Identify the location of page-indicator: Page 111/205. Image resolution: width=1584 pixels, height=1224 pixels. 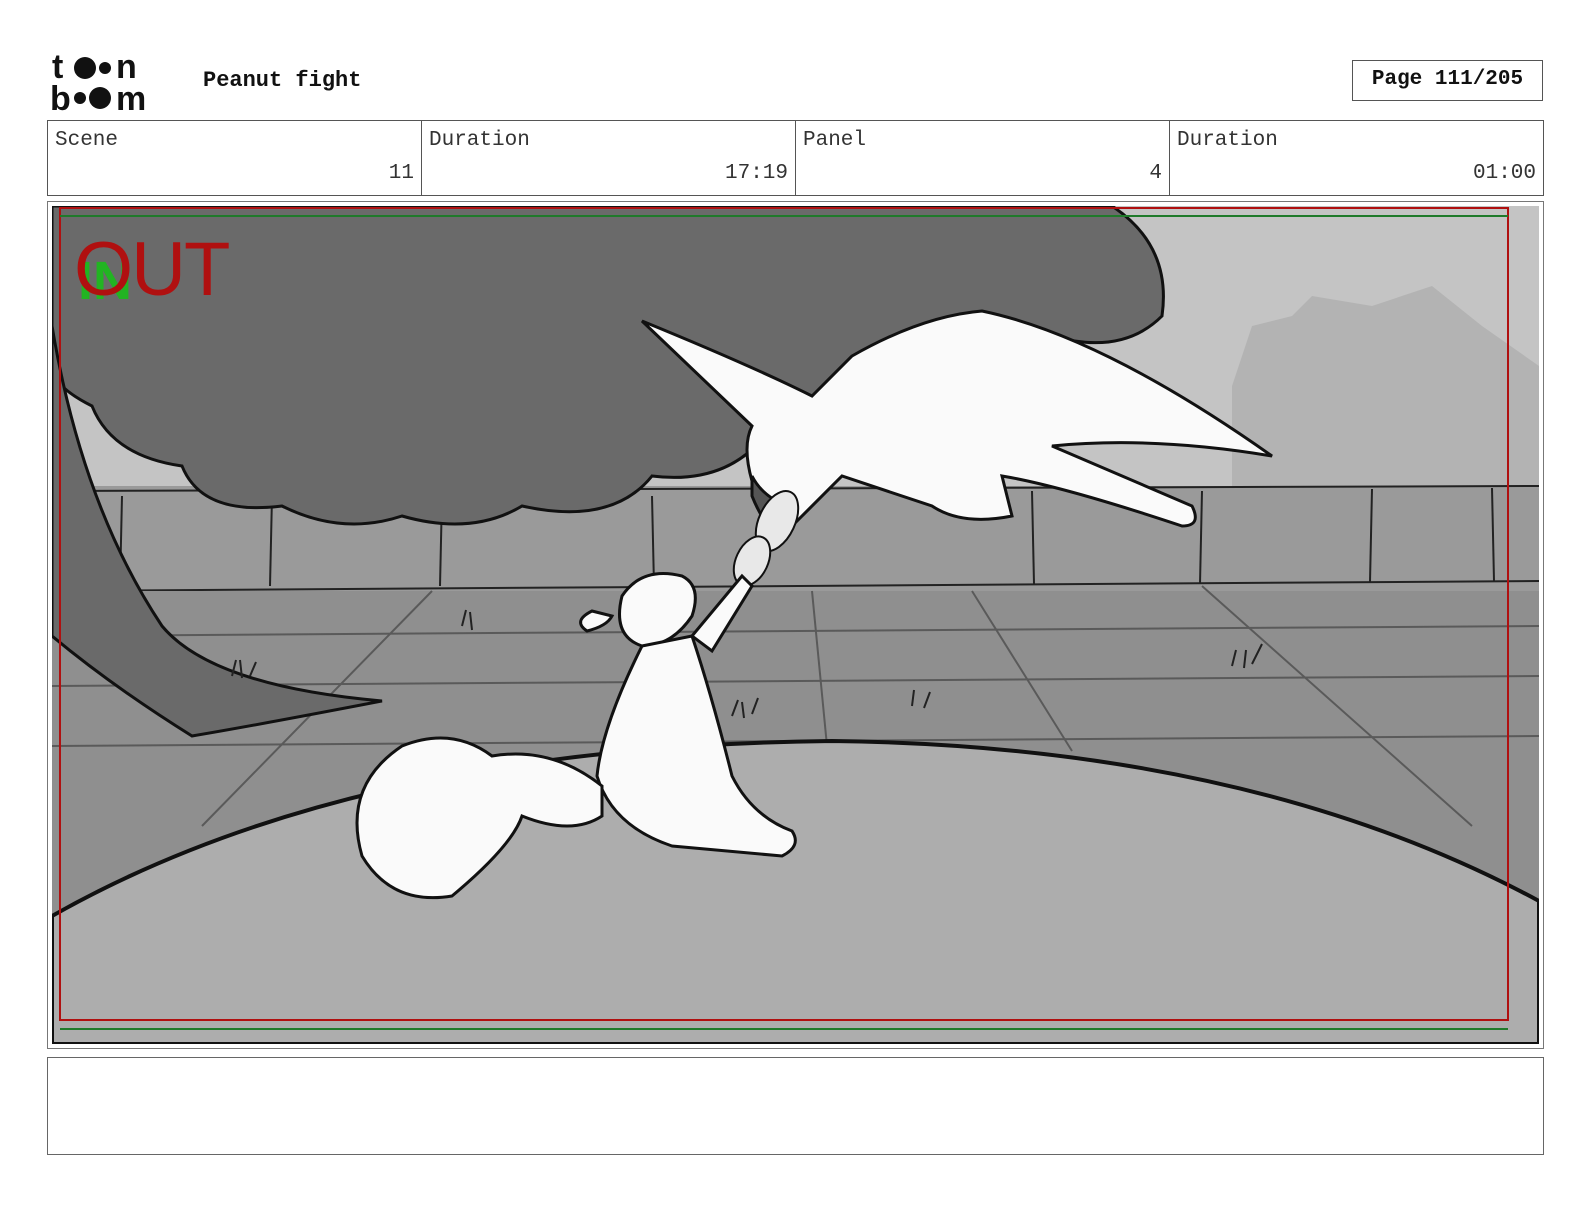
(1447, 80).